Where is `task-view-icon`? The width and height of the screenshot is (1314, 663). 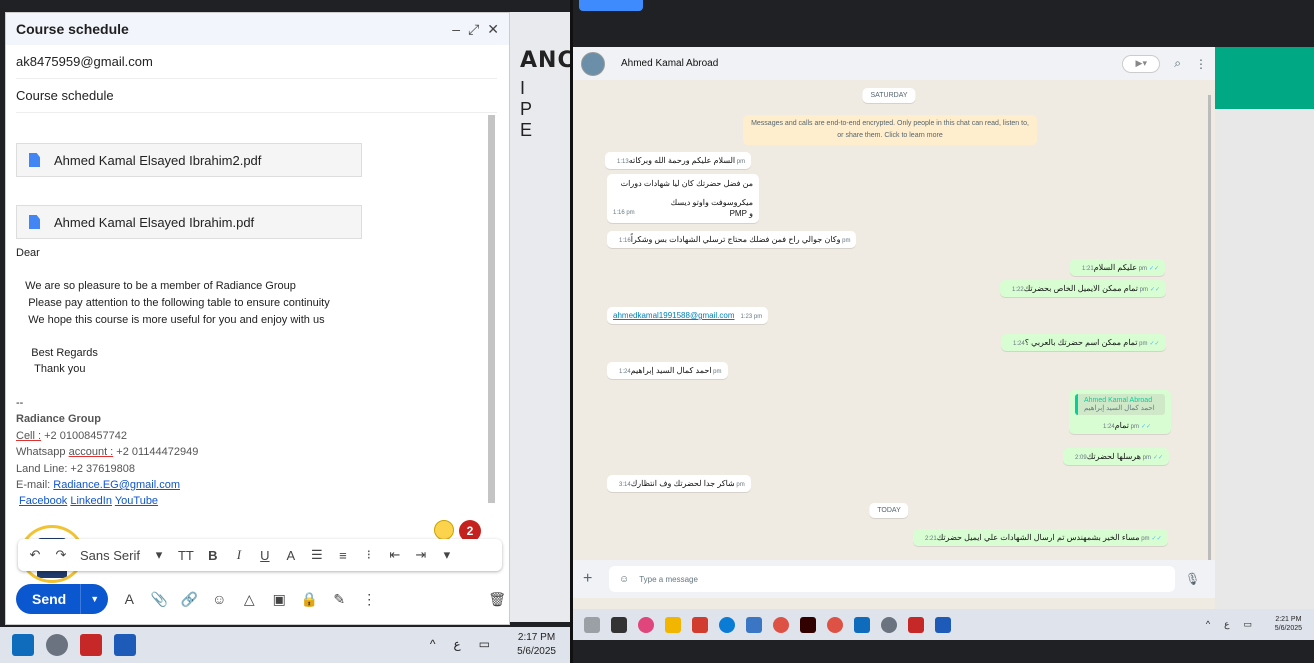
task-view-icon is located at coordinates (619, 624).